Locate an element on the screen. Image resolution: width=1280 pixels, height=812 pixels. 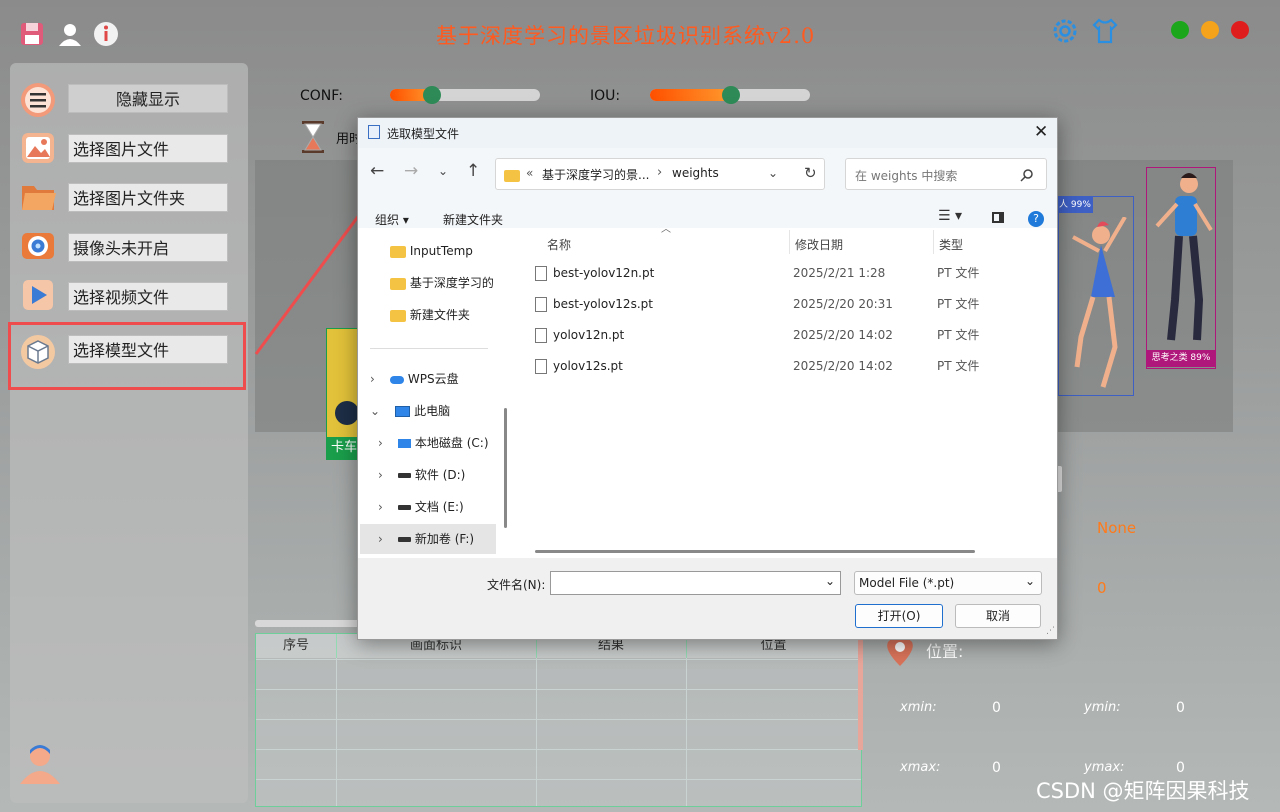
search-input: 在 weights 中搜索 is located at coordinates (906, 175).